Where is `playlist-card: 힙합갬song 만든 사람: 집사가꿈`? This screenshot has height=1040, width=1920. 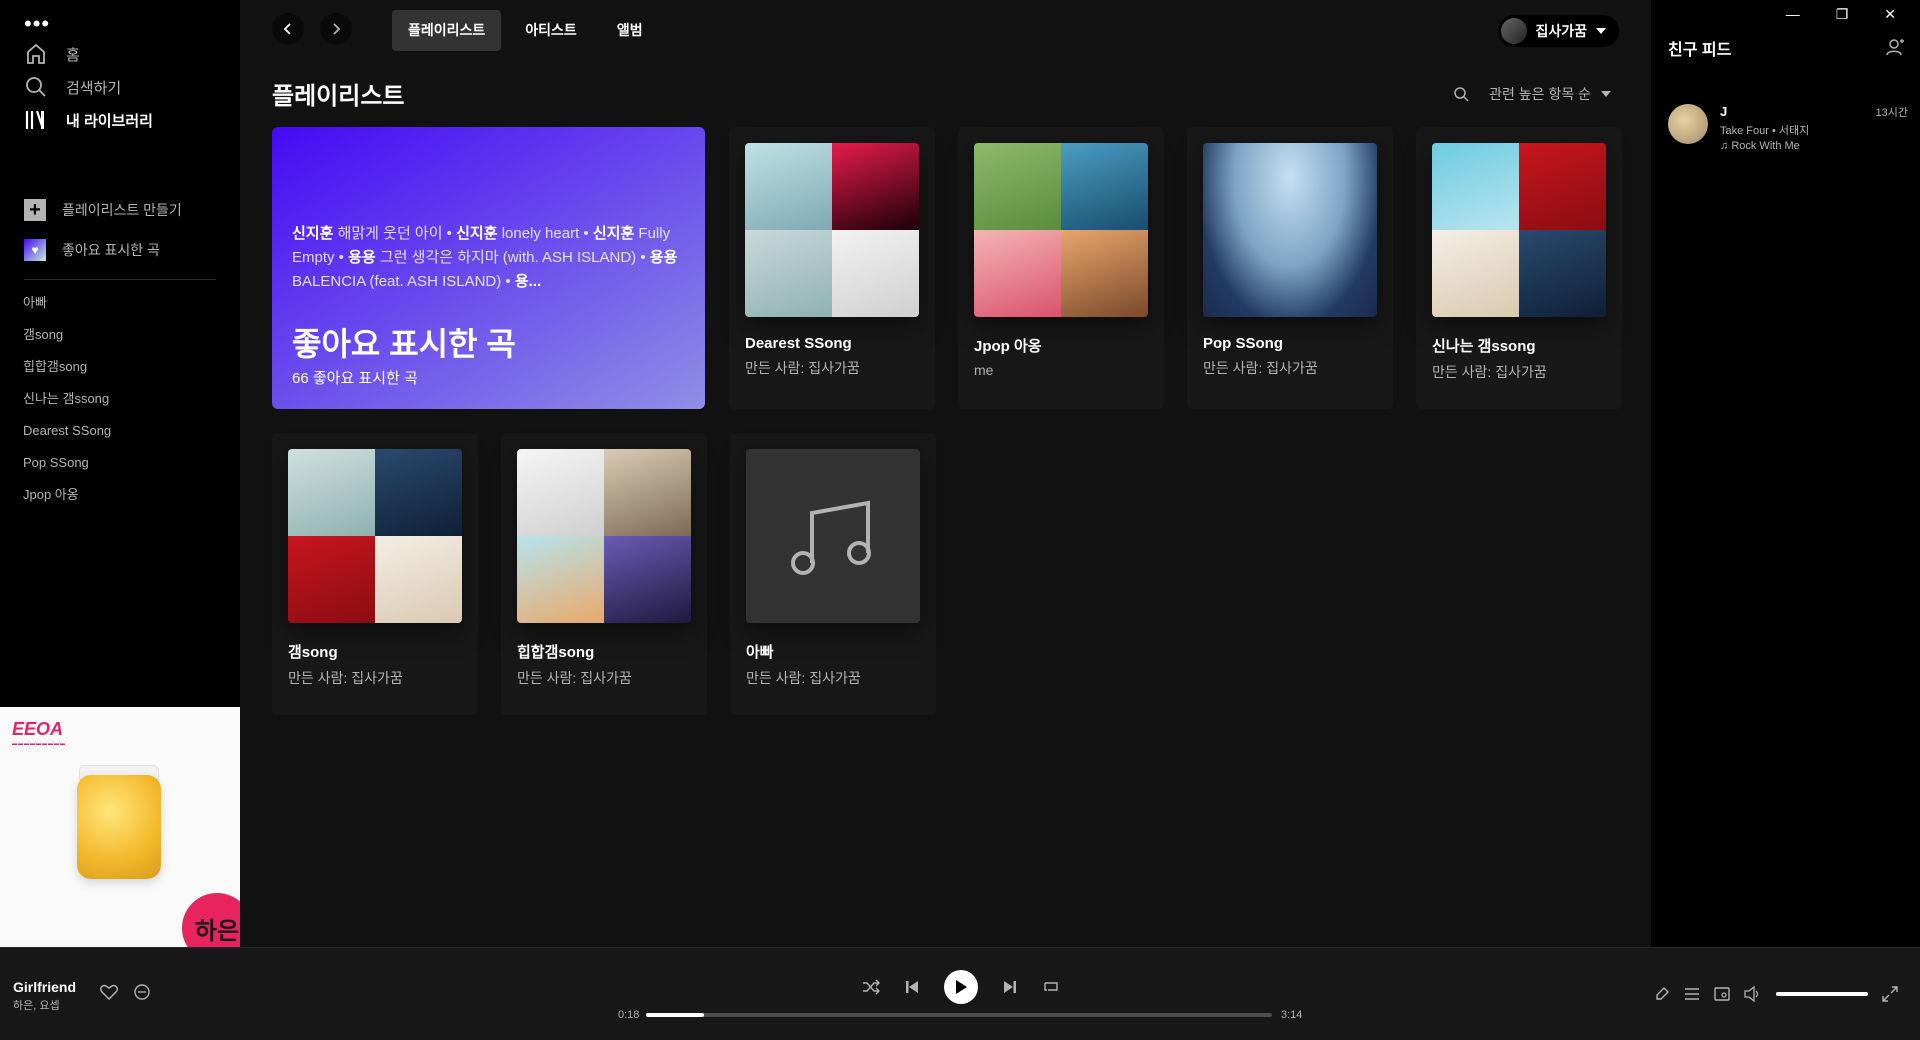 playlist-card: 힙합갬song 만든 사람: 집사가꿈 is located at coordinates (604, 574).